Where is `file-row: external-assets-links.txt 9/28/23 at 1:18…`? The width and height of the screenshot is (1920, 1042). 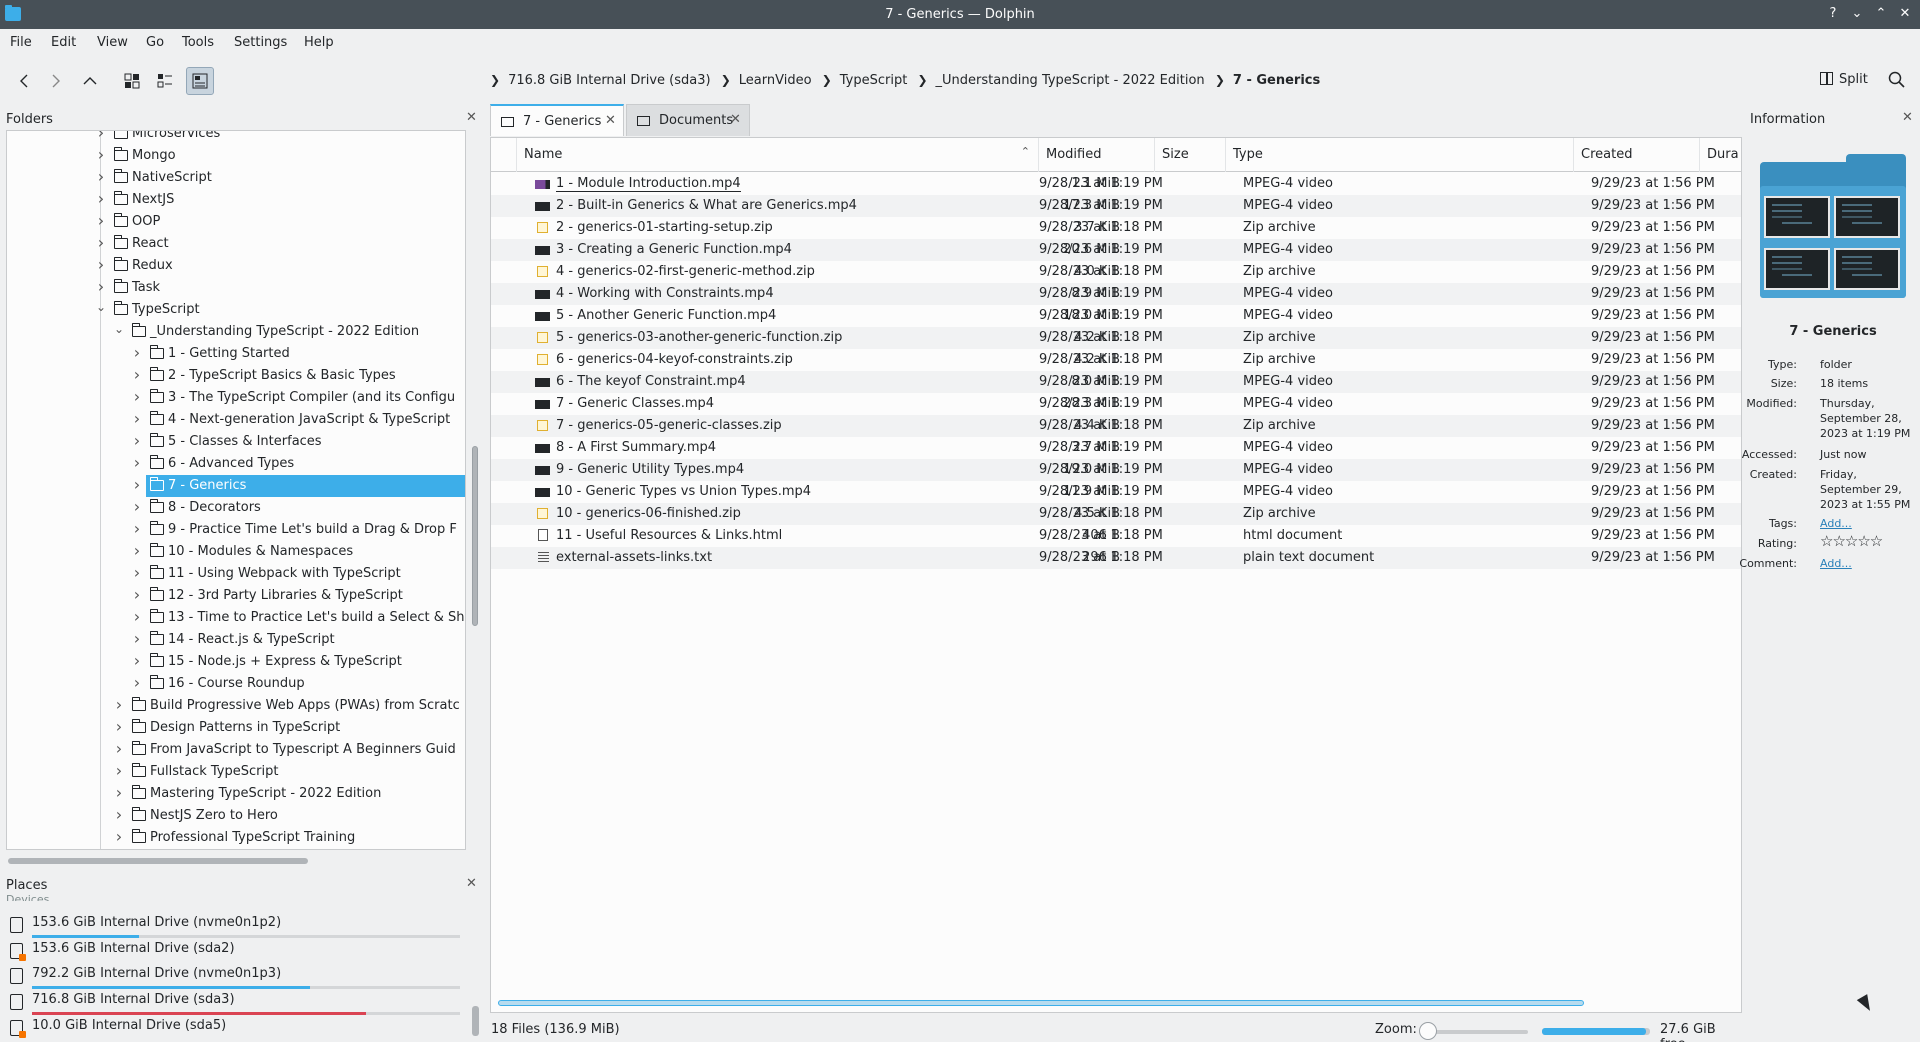
file-row: external-assets-links.txt 9/28/23 at 1:18… is located at coordinates (1116, 558).